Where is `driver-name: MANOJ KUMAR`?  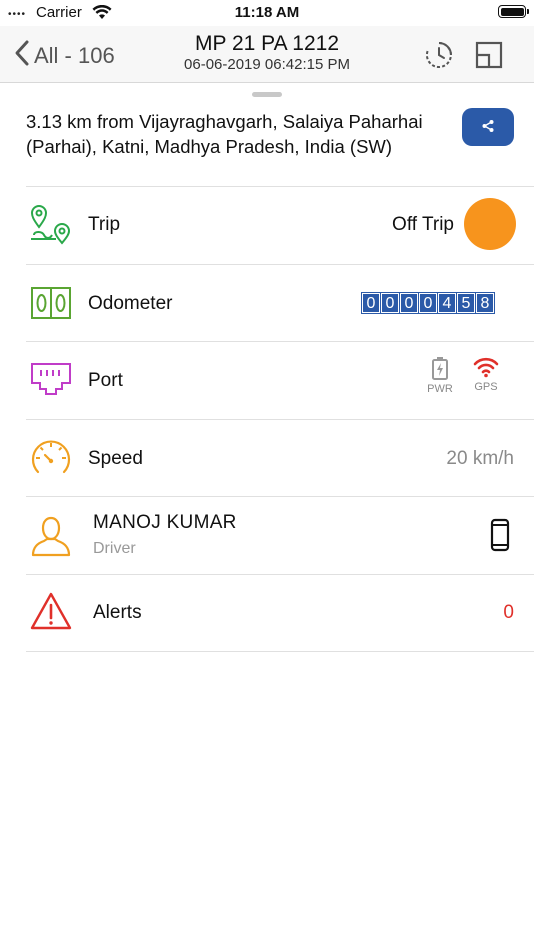
driver-name: MANOJ KUMAR is located at coordinates (165, 522).